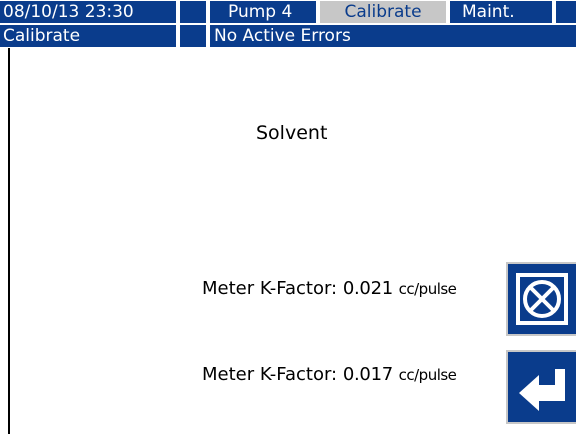 This screenshot has height=434, width=576. I want to click on enter-button, so click(541, 387).